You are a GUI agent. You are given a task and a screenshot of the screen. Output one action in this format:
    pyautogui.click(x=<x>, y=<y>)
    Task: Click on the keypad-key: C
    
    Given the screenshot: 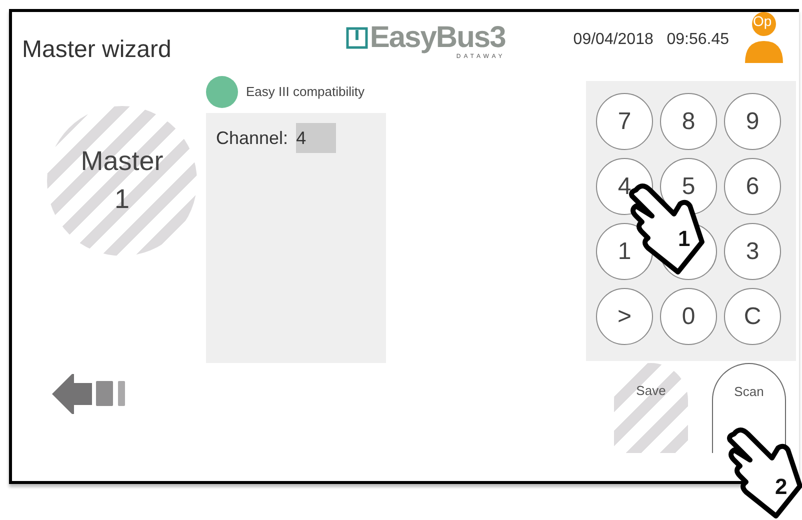 What is the action you would take?
    pyautogui.click(x=752, y=316)
    